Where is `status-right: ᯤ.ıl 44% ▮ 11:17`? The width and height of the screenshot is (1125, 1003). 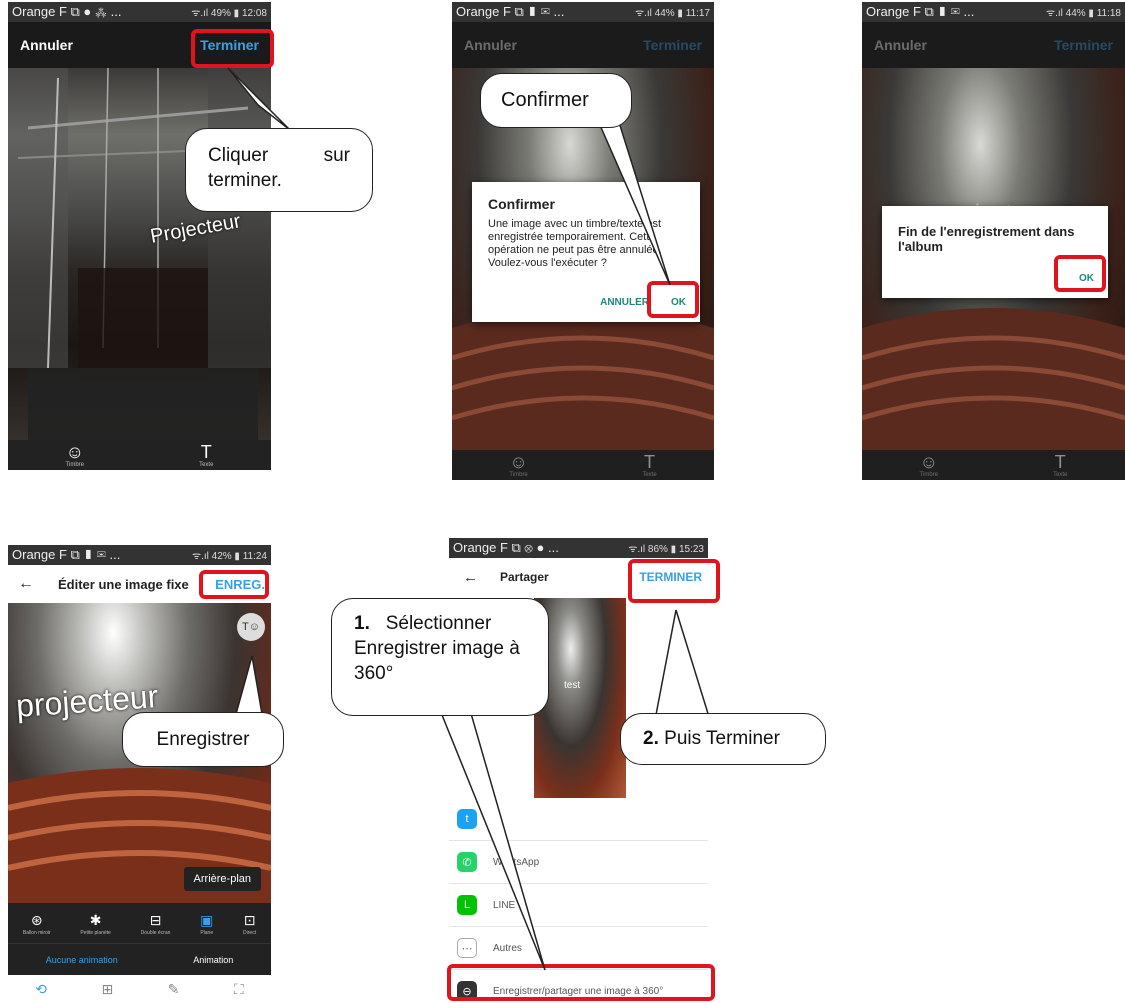 status-right: ᯤ.ıl 44% ▮ 11:17 is located at coordinates (672, 13).